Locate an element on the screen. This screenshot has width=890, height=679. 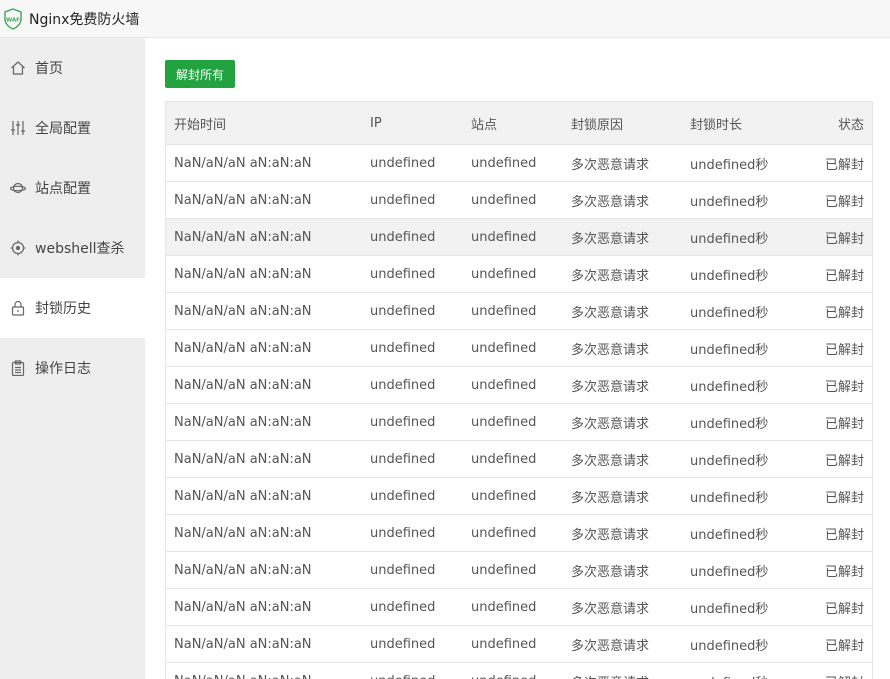
column-header-ip: IP is located at coordinates (412, 123).